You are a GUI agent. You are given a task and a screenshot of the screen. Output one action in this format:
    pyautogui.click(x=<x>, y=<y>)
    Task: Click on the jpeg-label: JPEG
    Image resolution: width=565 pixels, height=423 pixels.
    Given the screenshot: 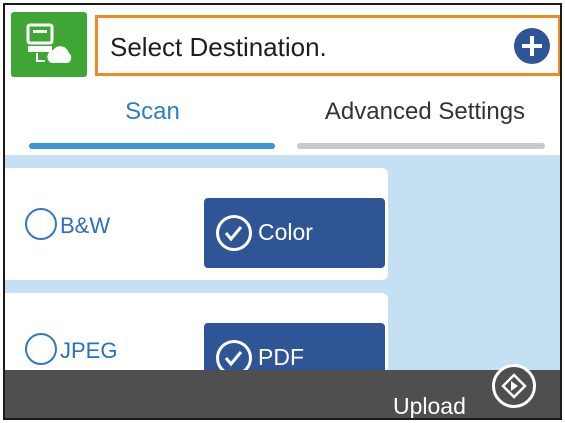 What is the action you would take?
    pyautogui.click(x=89, y=350)
    